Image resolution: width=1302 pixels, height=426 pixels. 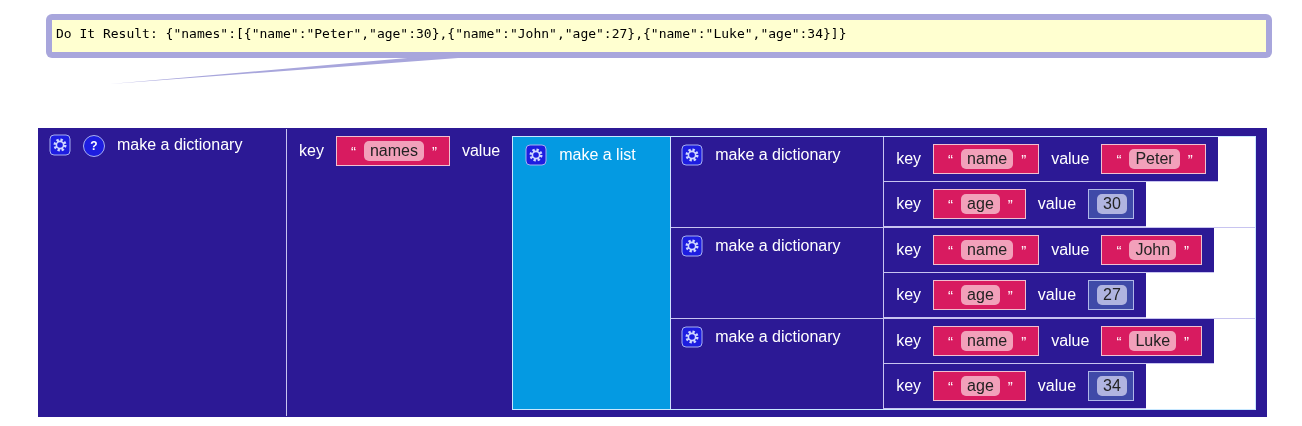 I want to click on text-block: “ Peter ”, so click(x=1153, y=159).